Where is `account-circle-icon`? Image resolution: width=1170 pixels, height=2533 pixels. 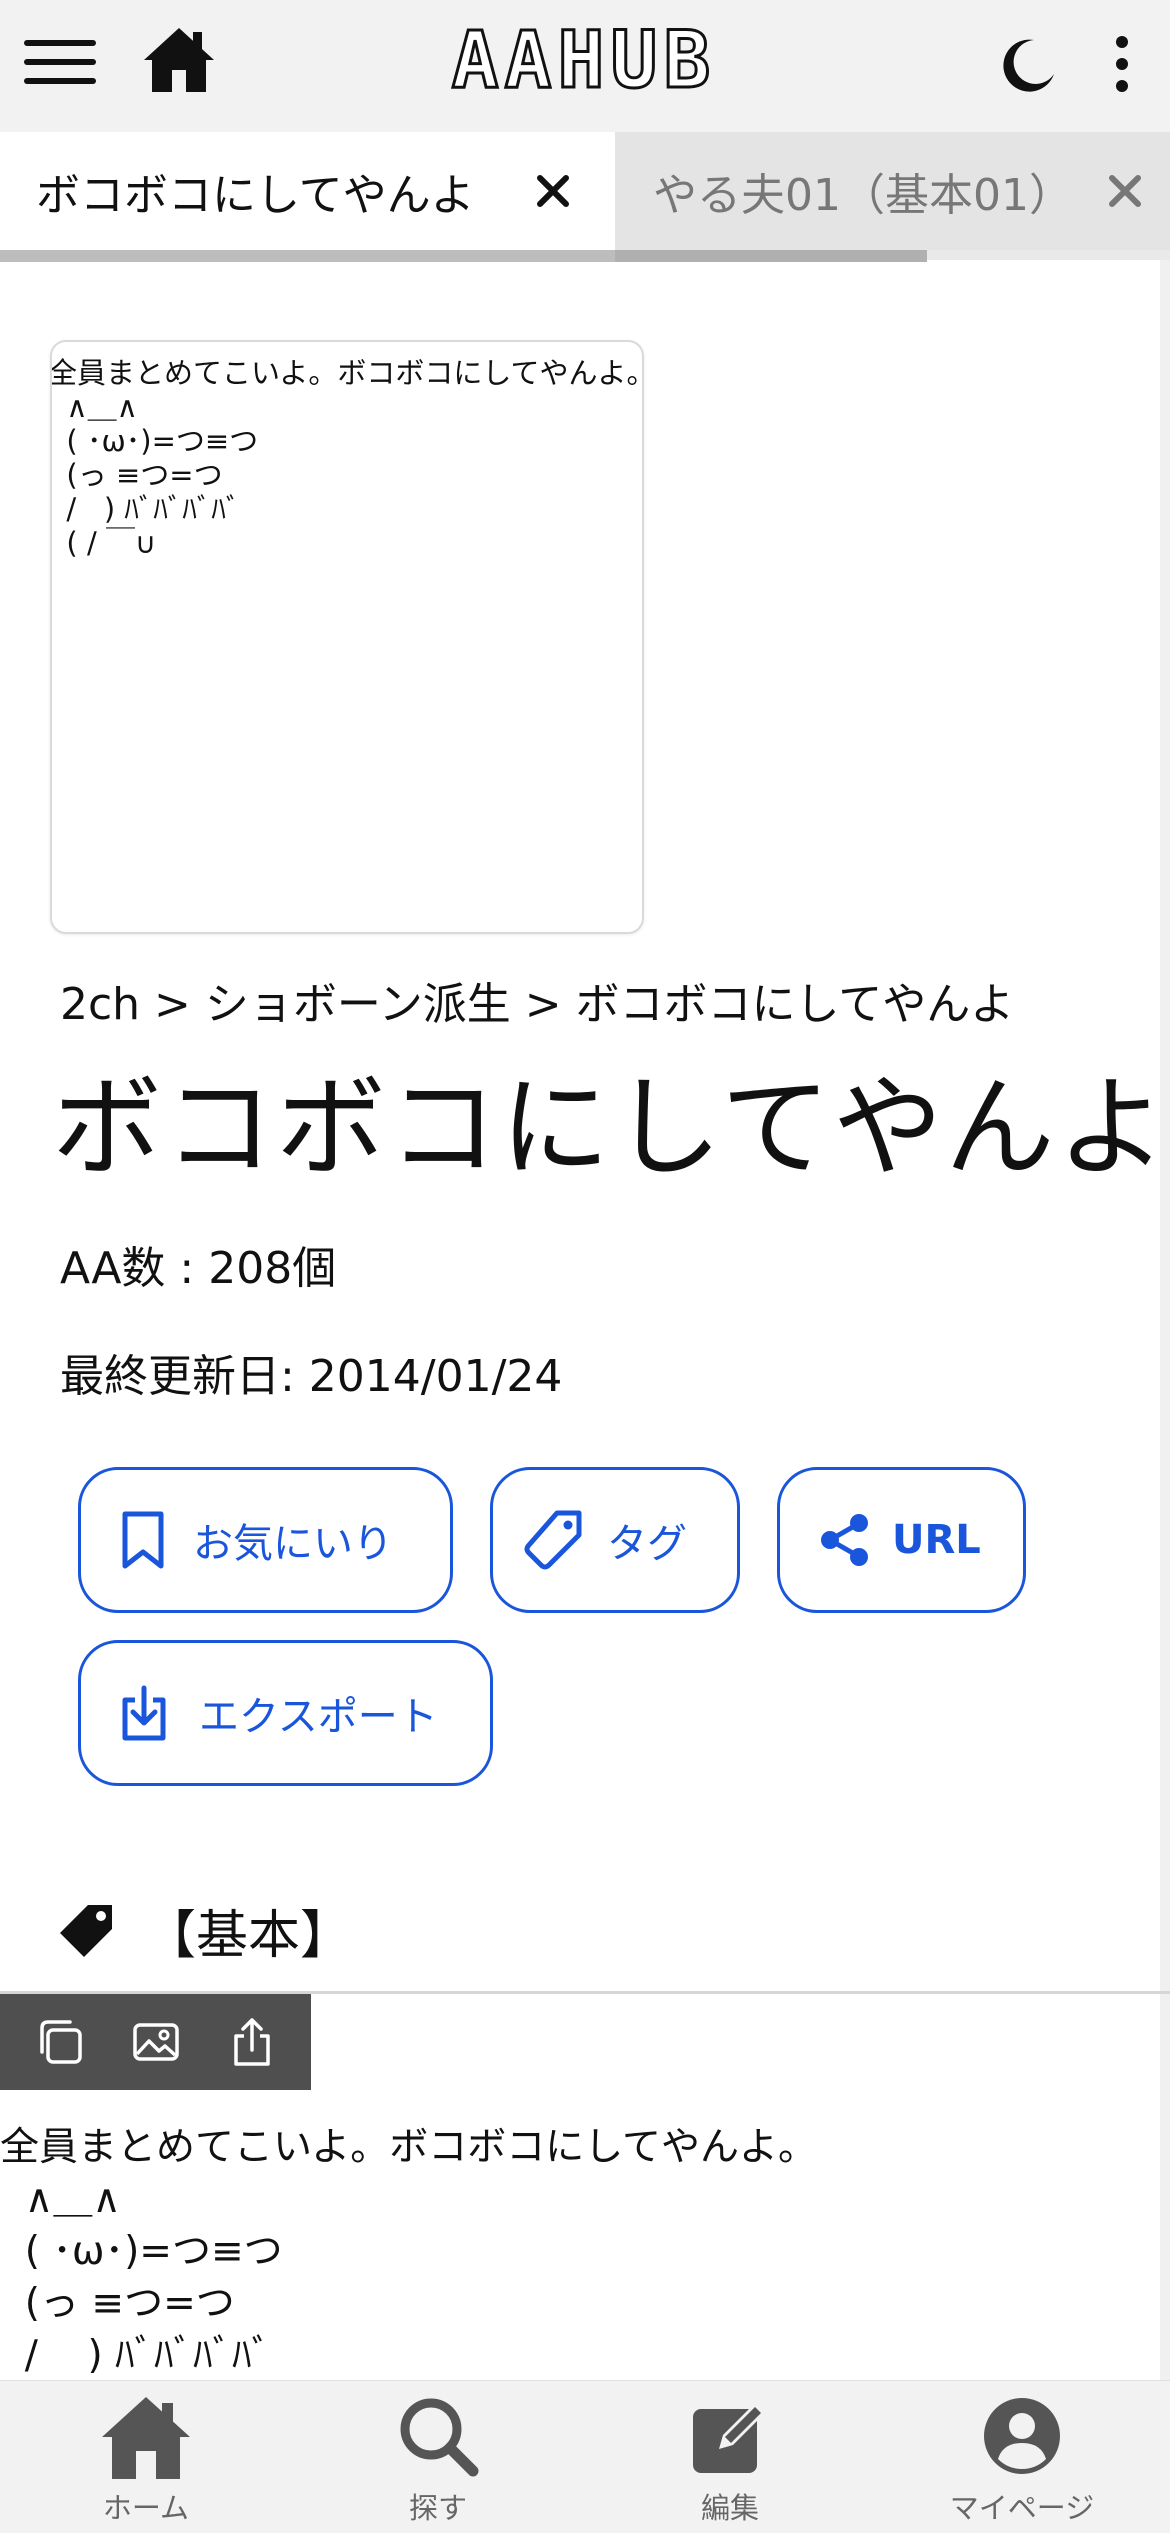 account-circle-icon is located at coordinates (1022, 2436).